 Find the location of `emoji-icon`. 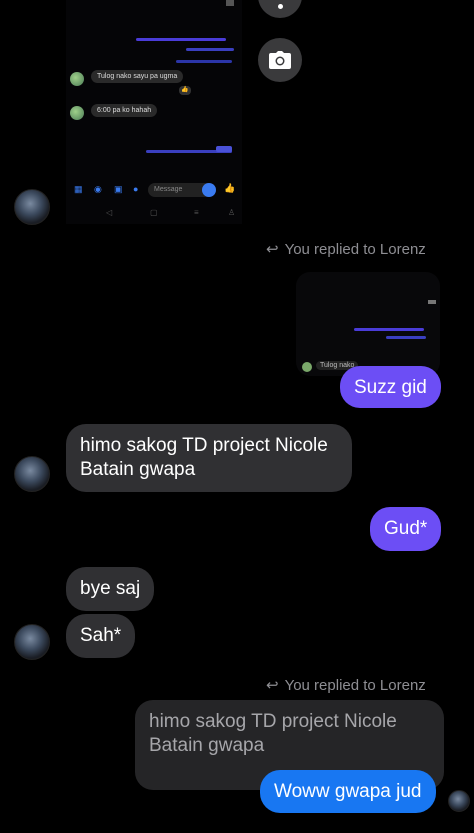

emoji-icon is located at coordinates (209, 190).